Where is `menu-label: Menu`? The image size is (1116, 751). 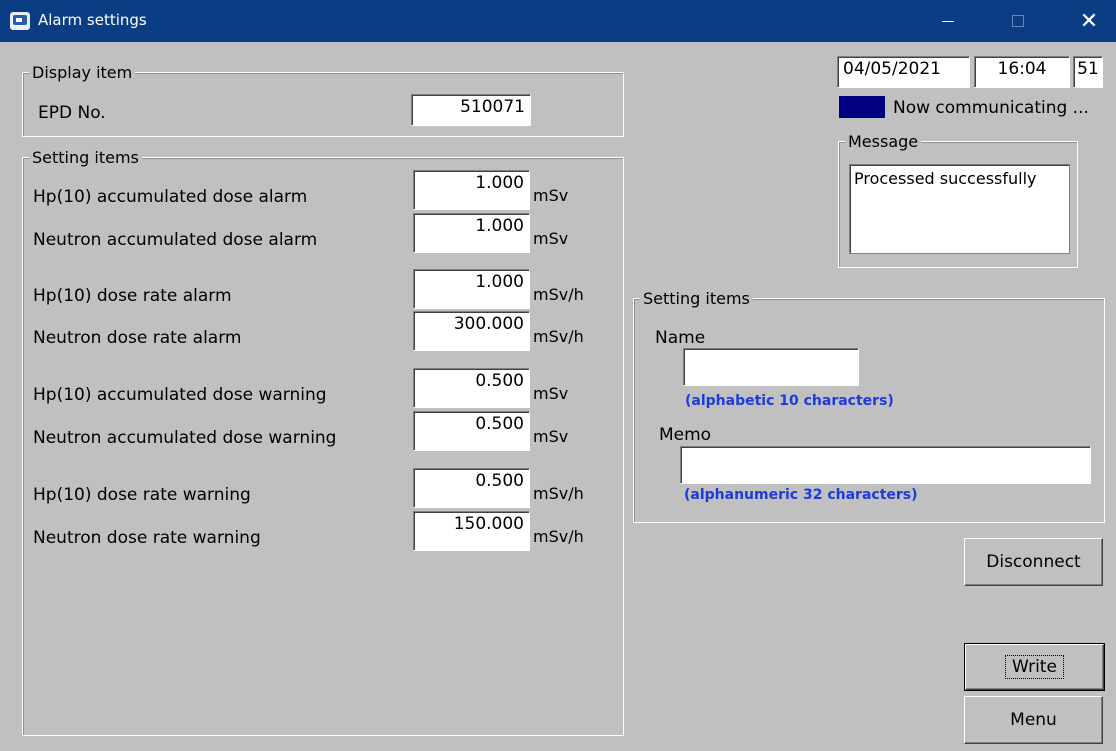 menu-label: Menu is located at coordinates (1033, 720).